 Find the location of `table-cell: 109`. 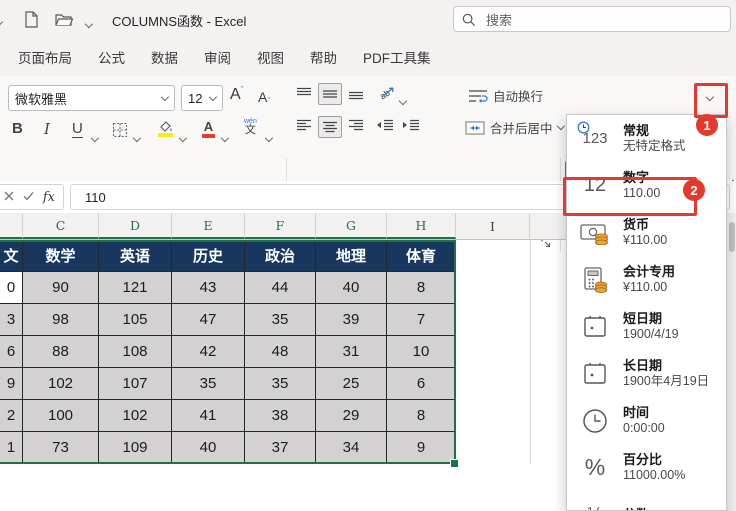

table-cell: 109 is located at coordinates (135, 448).